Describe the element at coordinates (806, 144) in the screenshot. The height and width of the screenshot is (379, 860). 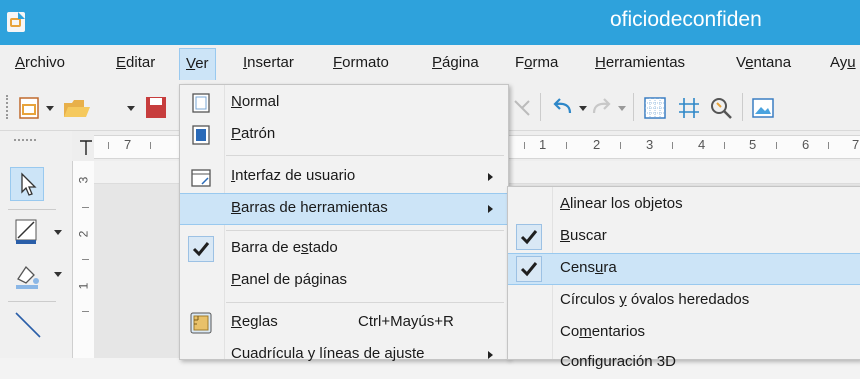
I see `ruler-number: 6` at that location.